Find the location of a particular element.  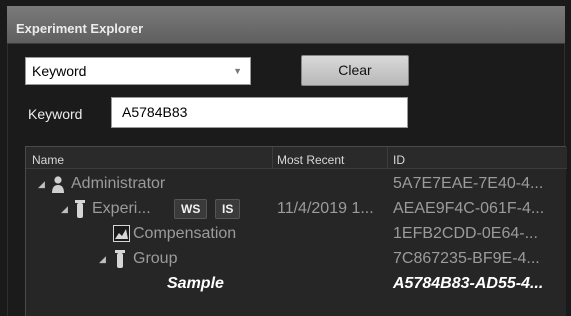

row-name: Group is located at coordinates (155, 258).